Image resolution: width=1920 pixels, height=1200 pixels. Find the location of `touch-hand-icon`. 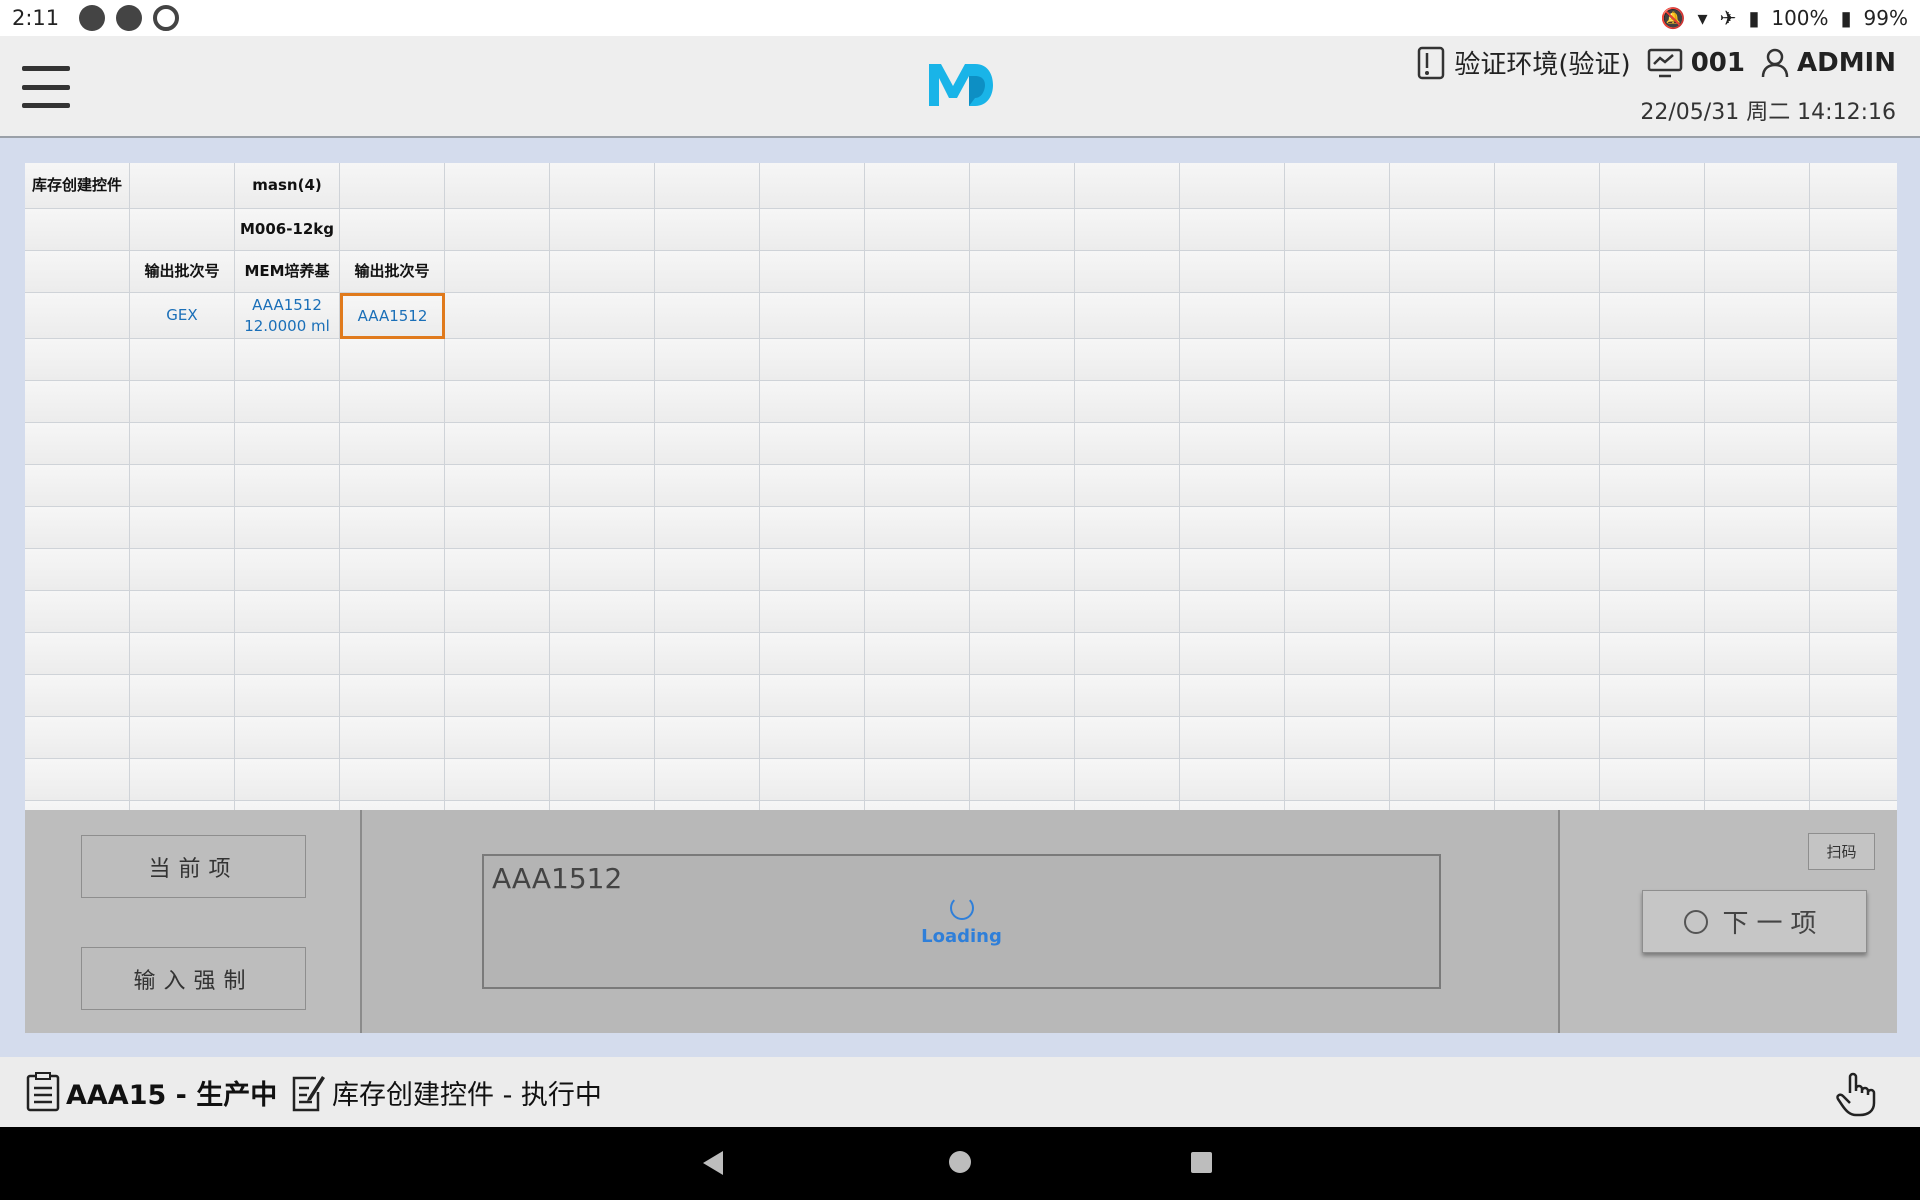

touch-hand-icon is located at coordinates (1857, 1093).